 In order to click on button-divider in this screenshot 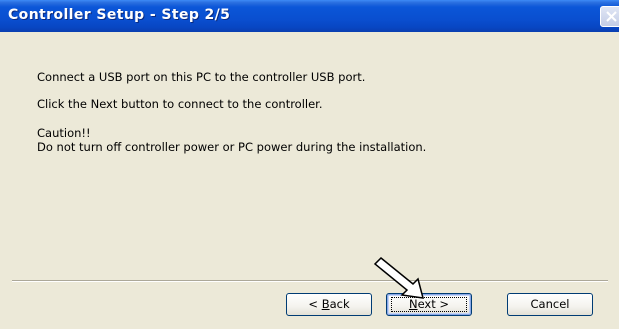, I will do `click(310, 281)`.